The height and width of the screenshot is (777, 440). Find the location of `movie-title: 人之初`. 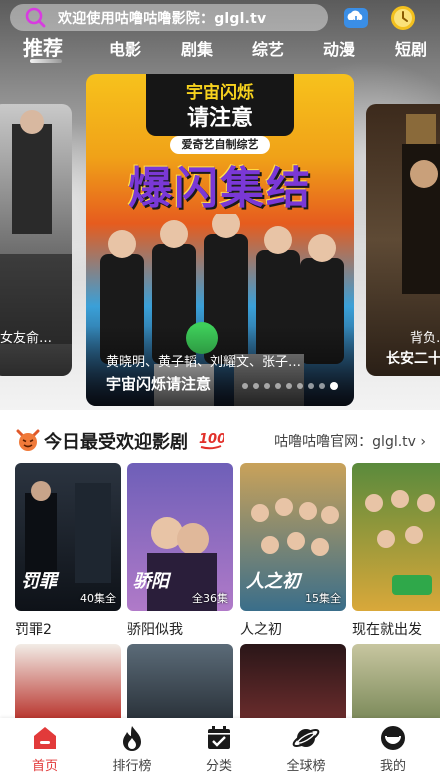

movie-title: 人之初 is located at coordinates (261, 630).